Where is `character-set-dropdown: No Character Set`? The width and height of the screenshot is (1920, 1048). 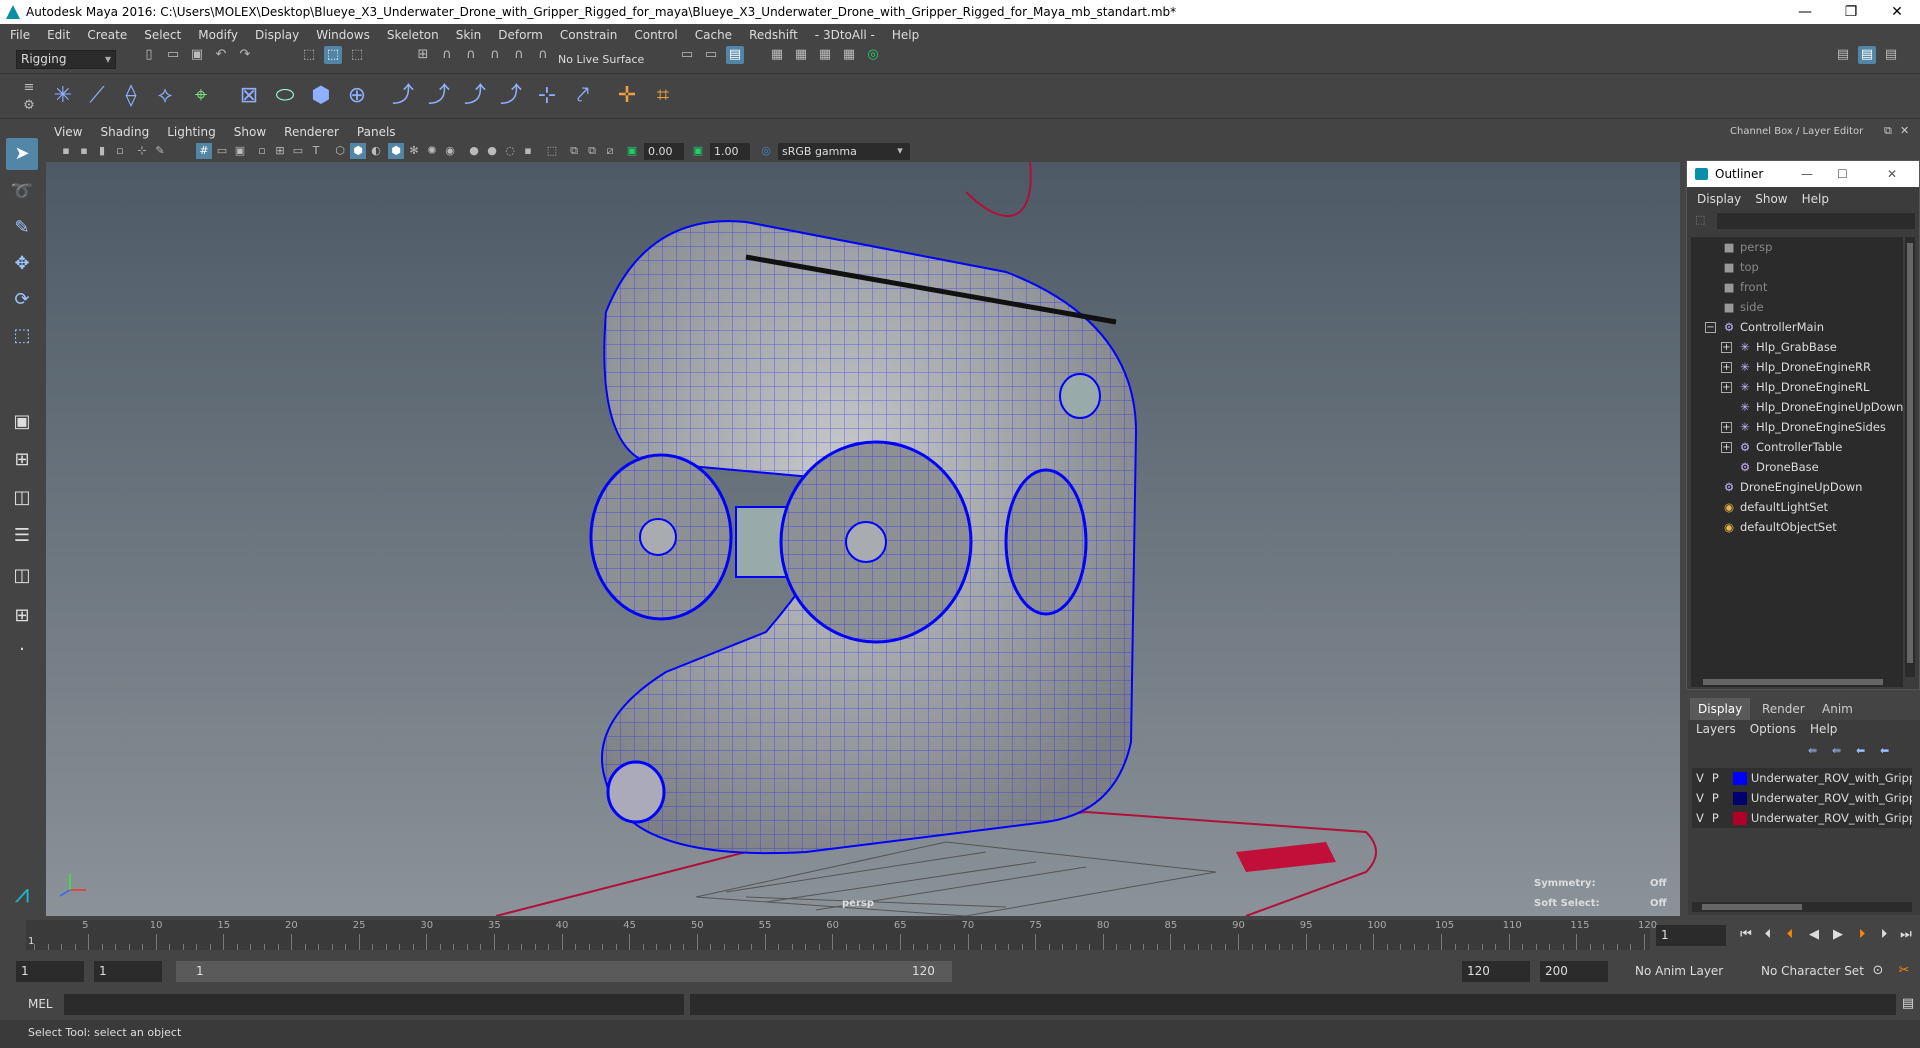 character-set-dropdown: No Character Set is located at coordinates (1816, 971).